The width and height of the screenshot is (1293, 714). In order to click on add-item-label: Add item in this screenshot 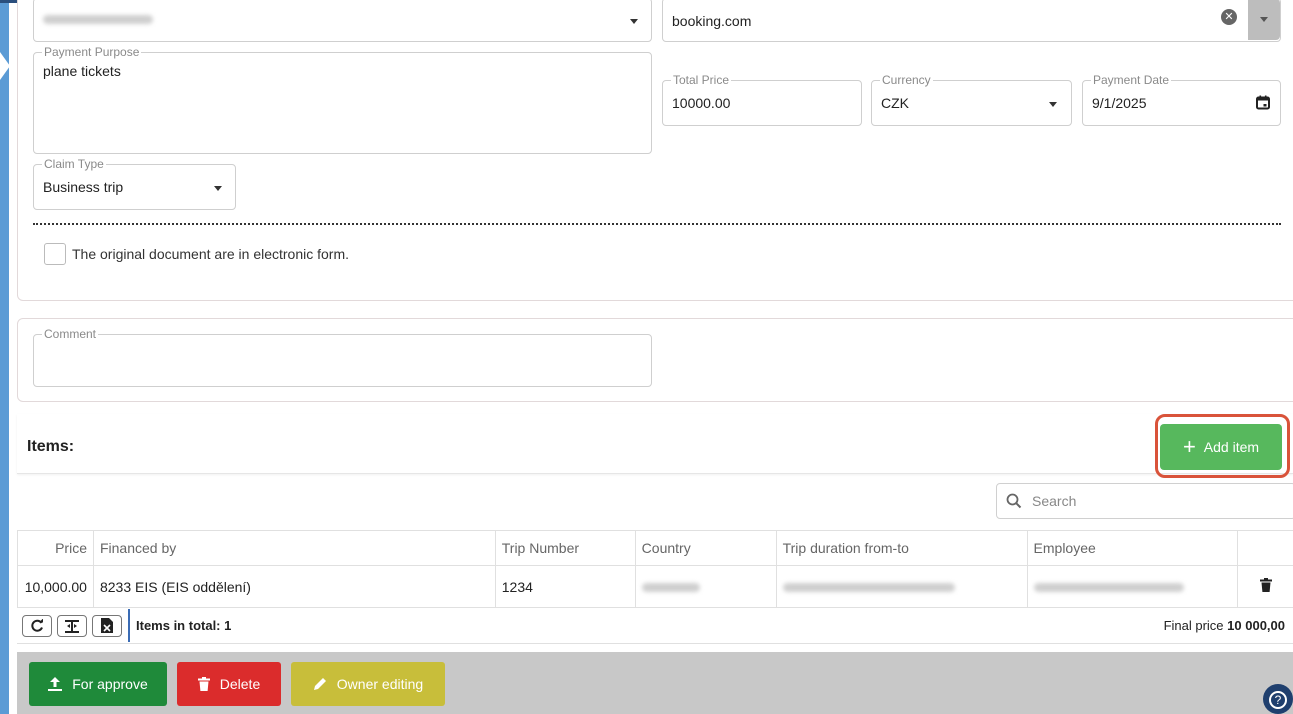, I will do `click(1231, 447)`.